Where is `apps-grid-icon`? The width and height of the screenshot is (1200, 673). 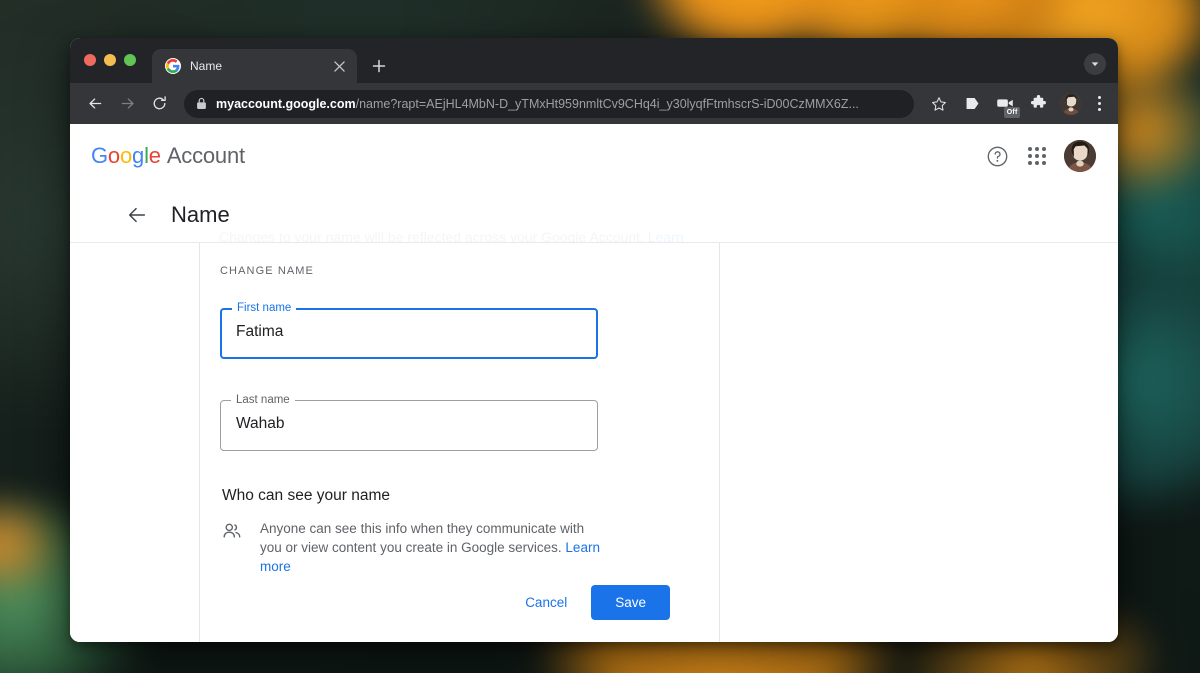
apps-grid-icon is located at coordinates (1037, 156).